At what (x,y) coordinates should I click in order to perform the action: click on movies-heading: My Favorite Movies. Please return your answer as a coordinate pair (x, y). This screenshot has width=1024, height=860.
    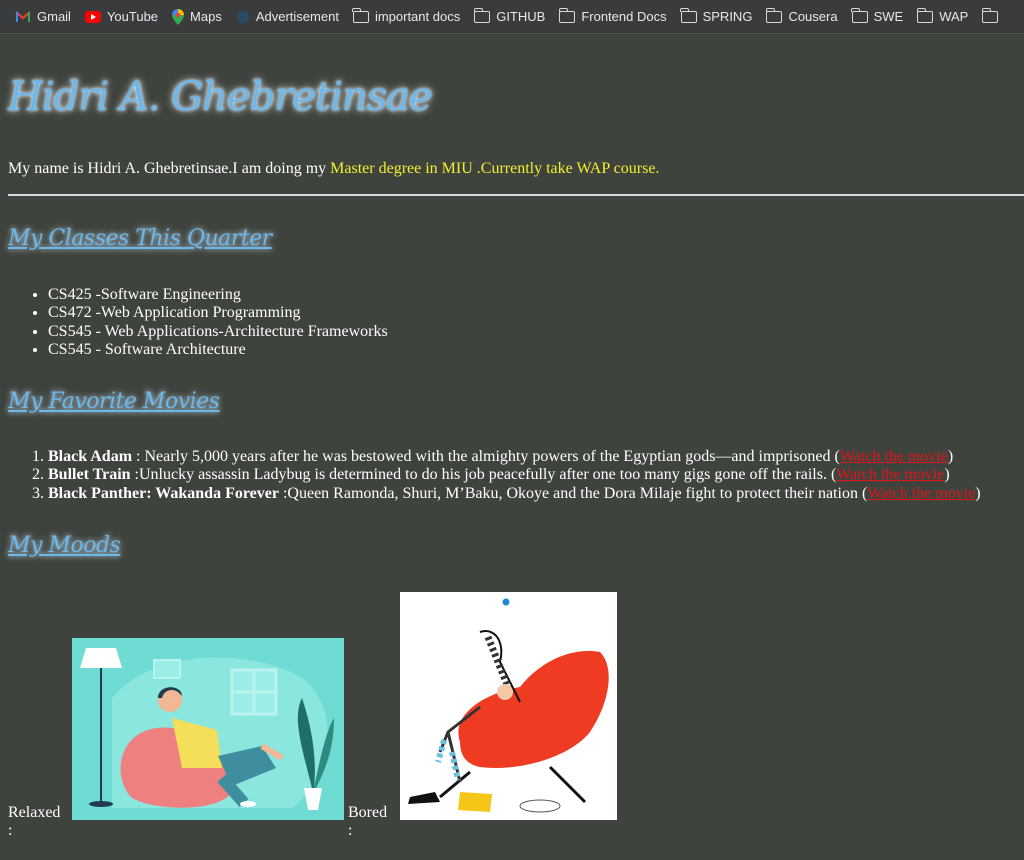
    Looking at the image, I should click on (114, 401).